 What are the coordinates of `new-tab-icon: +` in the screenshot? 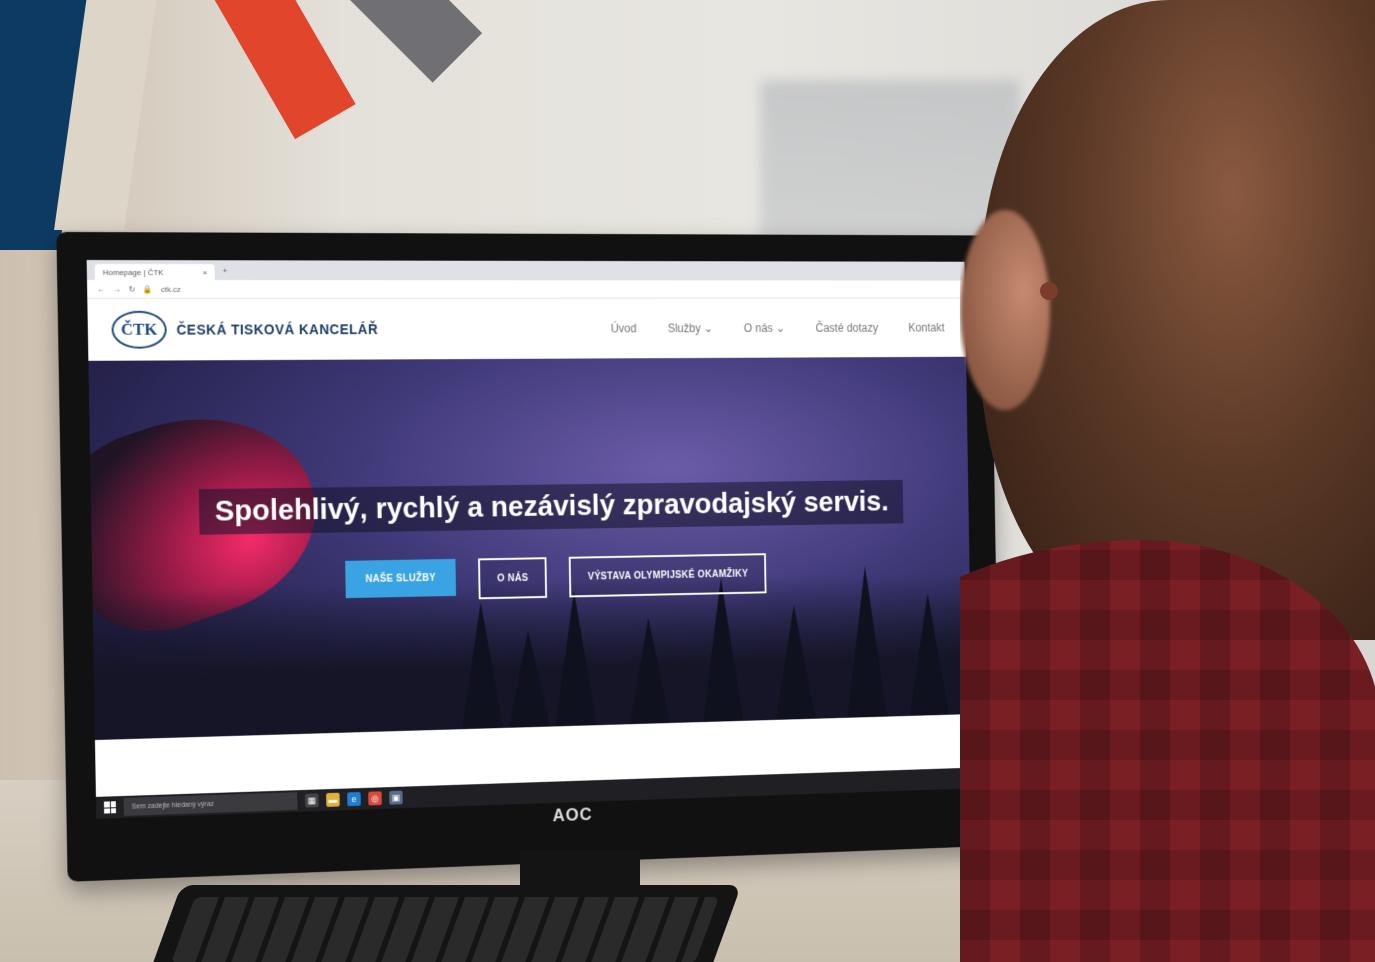 It's located at (225, 270).